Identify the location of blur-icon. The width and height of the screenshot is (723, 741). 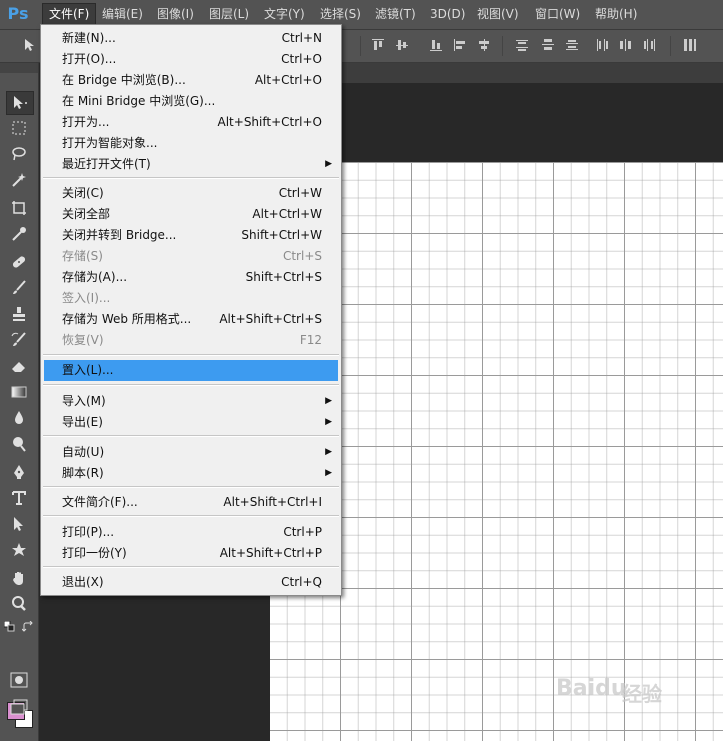
(19, 417).